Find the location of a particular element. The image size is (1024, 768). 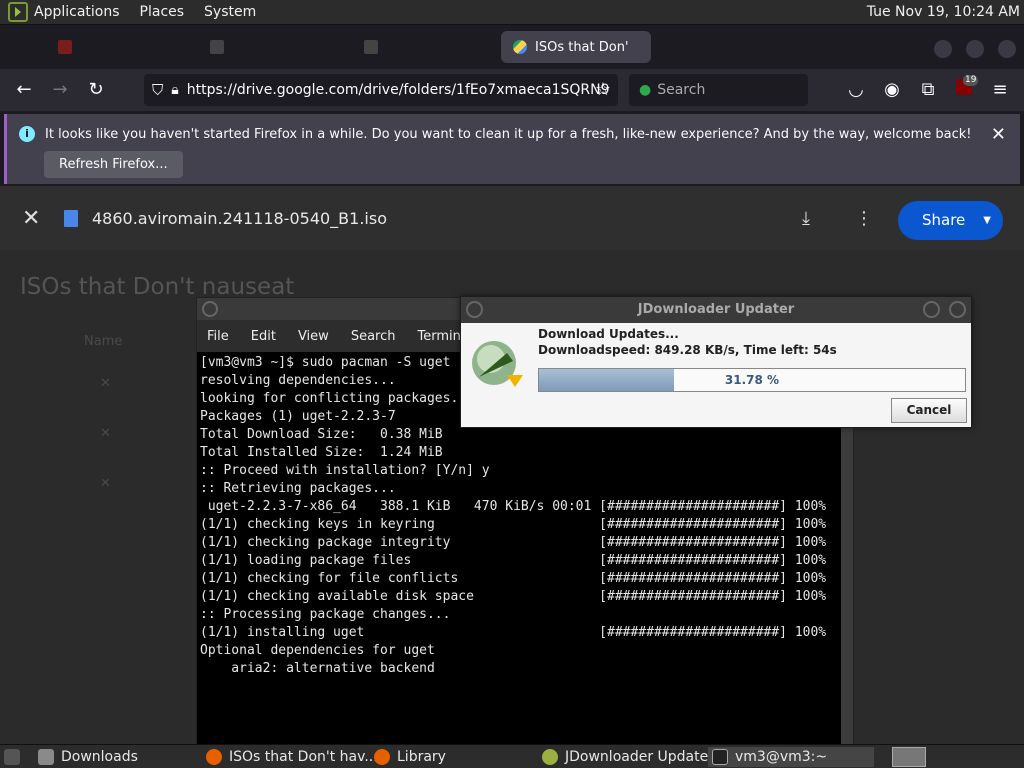

menu-places: Places is located at coordinates (162, 12).